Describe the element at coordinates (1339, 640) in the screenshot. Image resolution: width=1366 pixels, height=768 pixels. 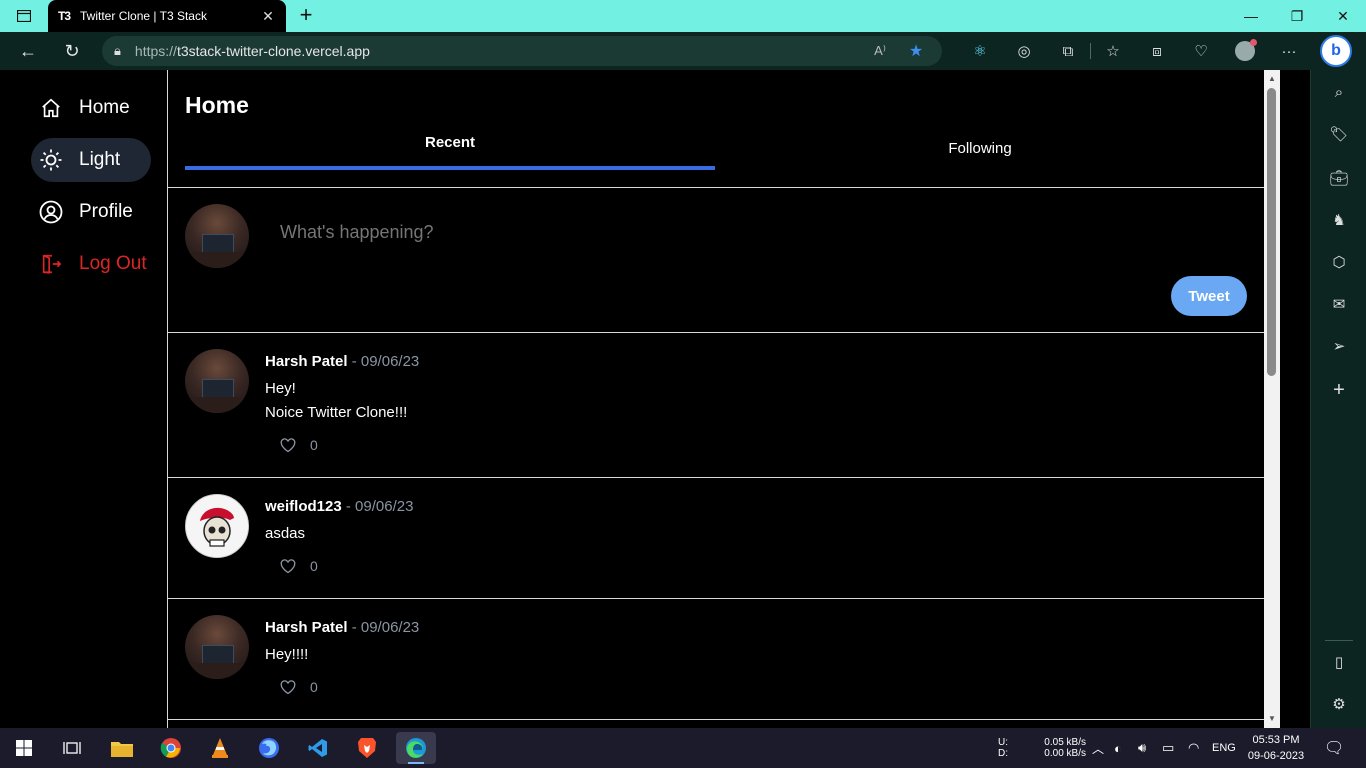
I see `sidebar-divider` at that location.